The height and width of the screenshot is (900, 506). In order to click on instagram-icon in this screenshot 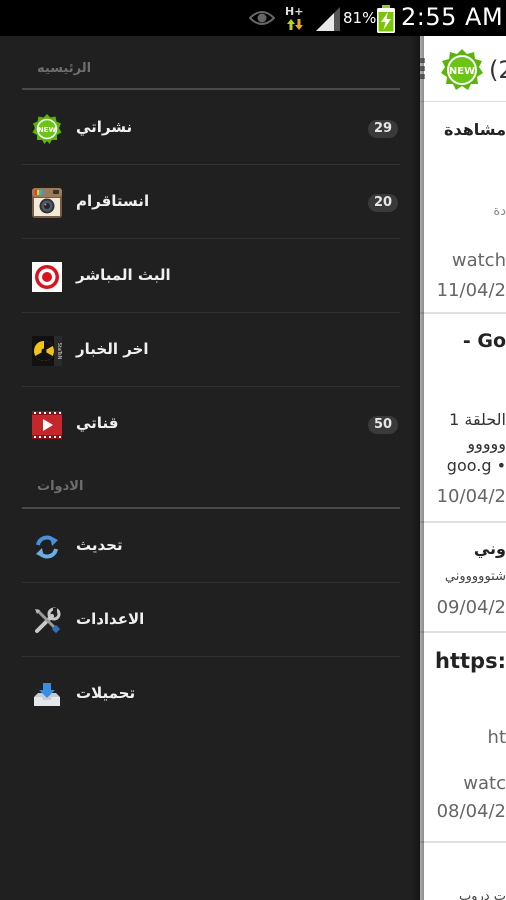, I will do `click(47, 203)`.